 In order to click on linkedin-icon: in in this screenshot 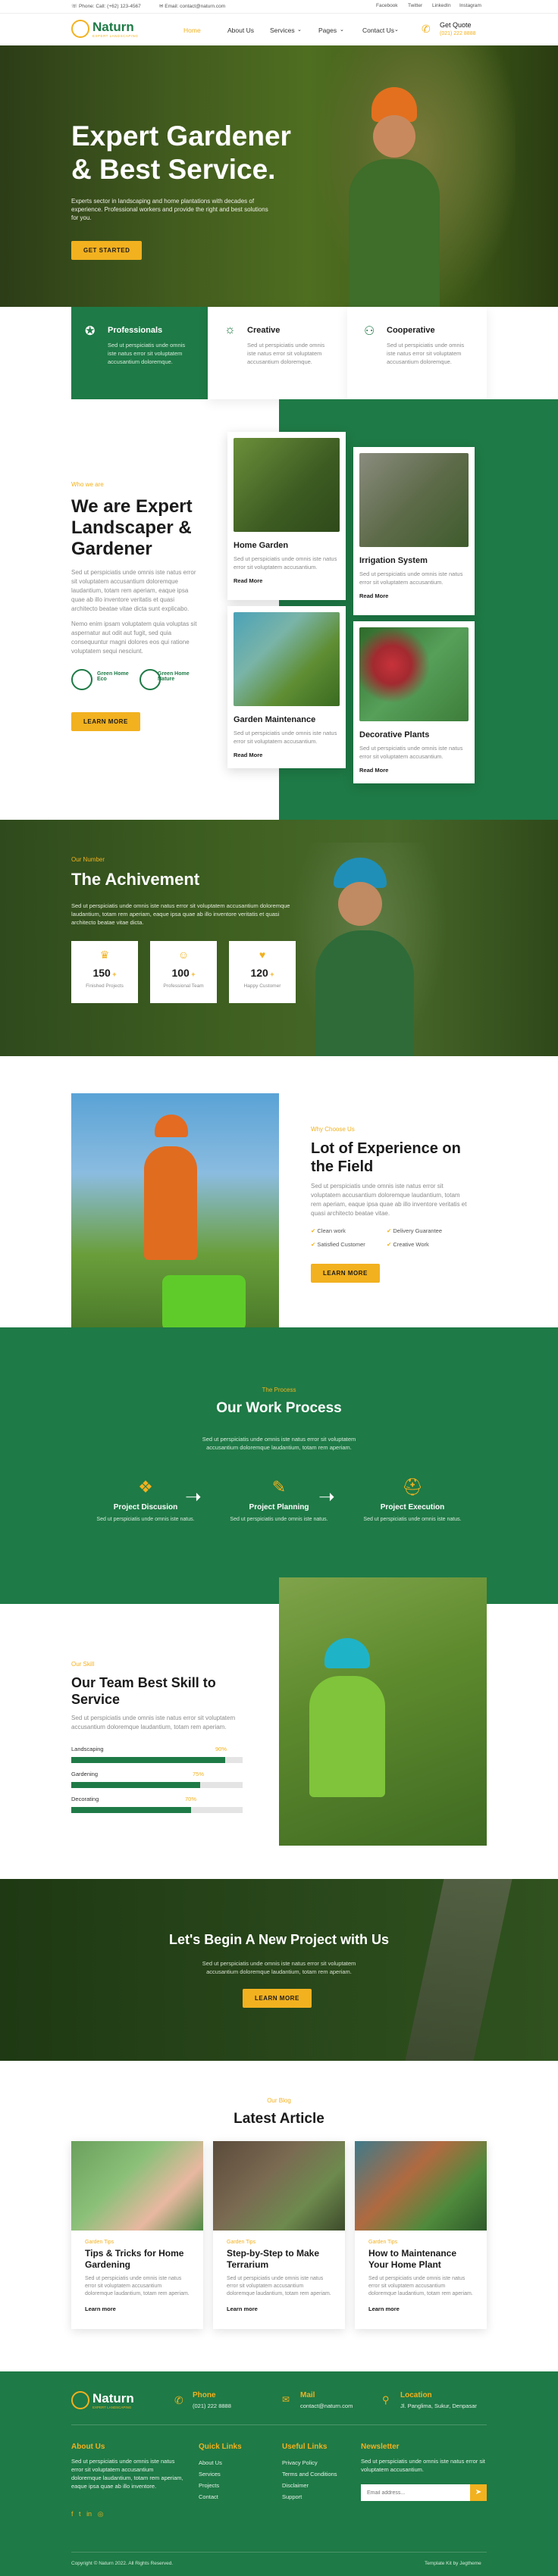, I will do `click(89, 2514)`.